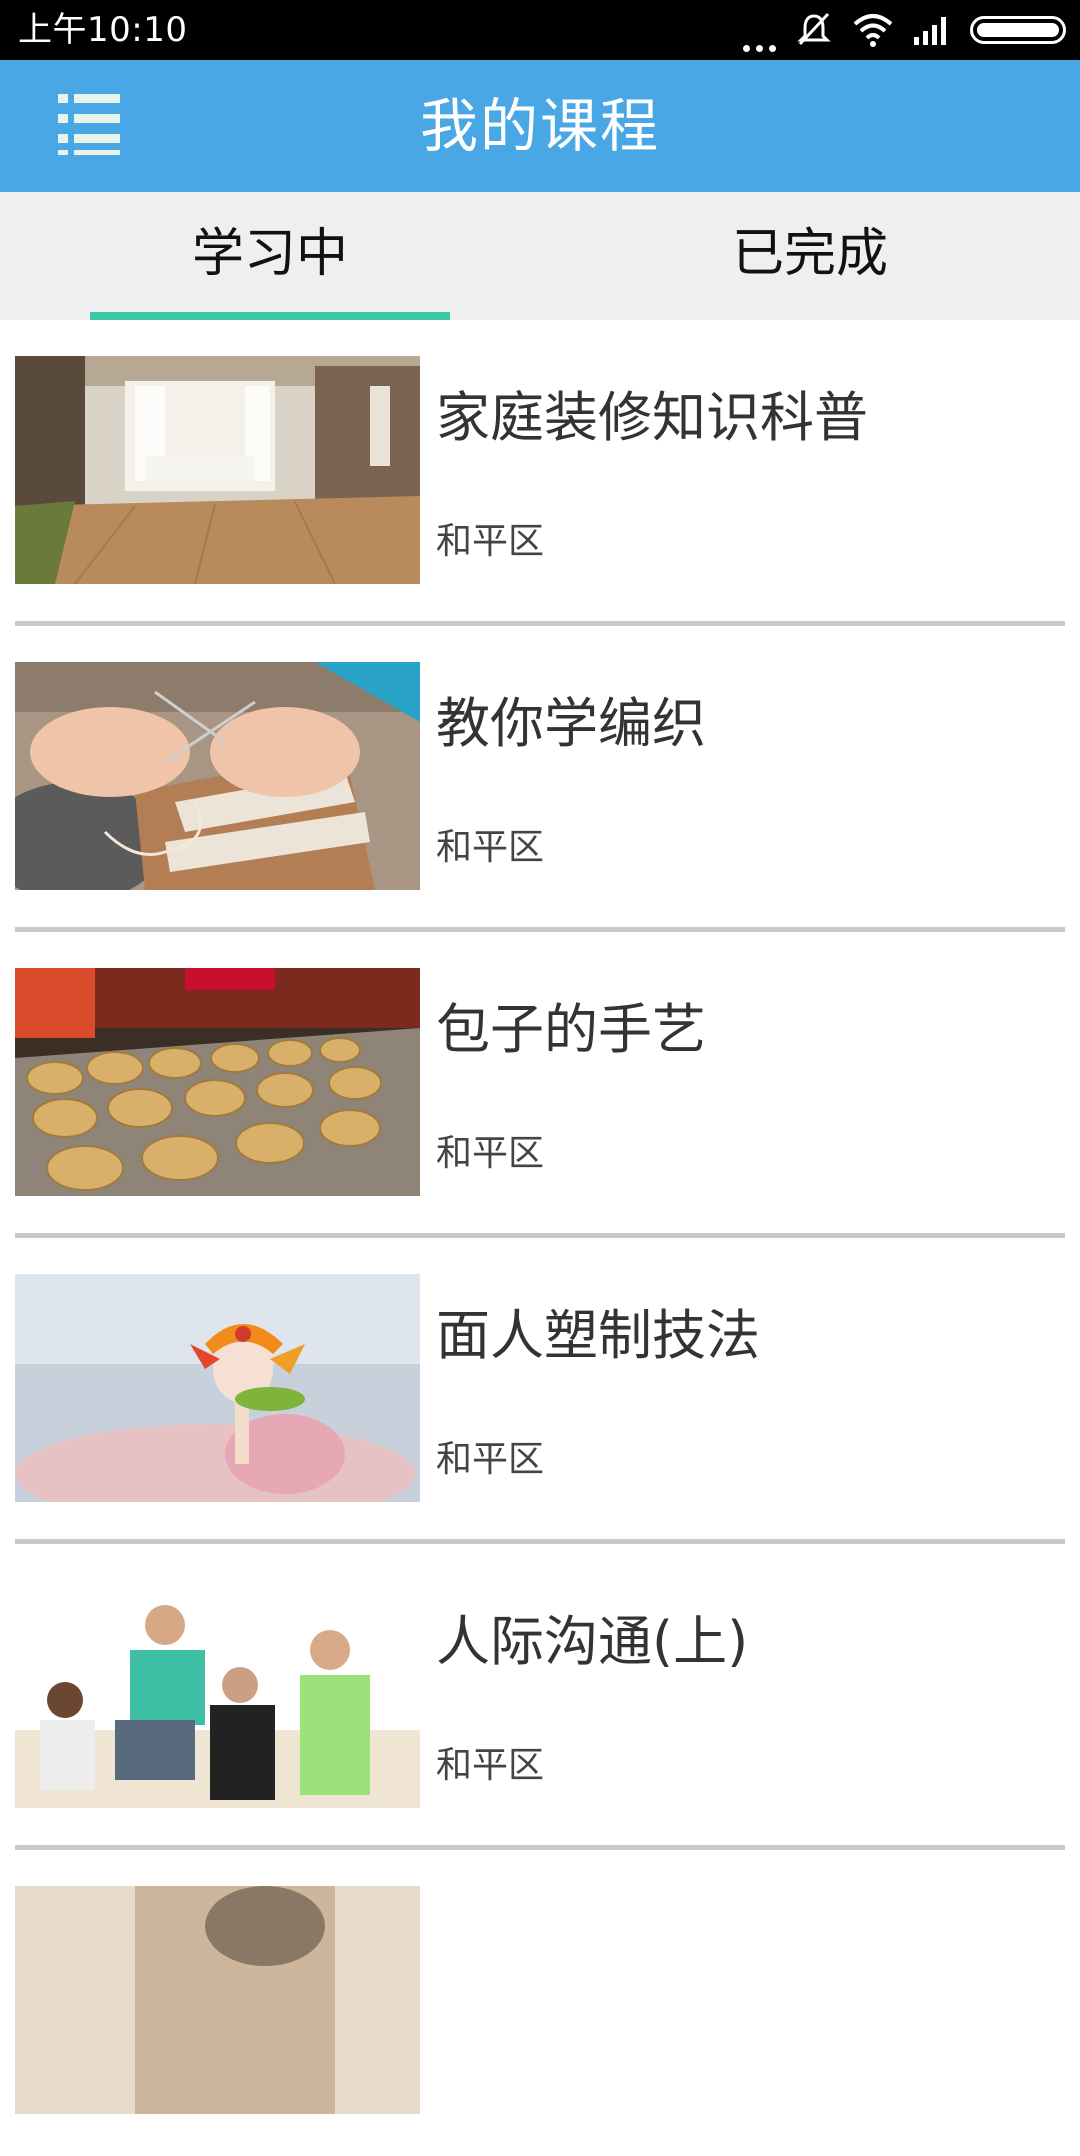 The width and height of the screenshot is (1080, 2156). I want to click on course-title: 包子的手艺, so click(571, 1029).